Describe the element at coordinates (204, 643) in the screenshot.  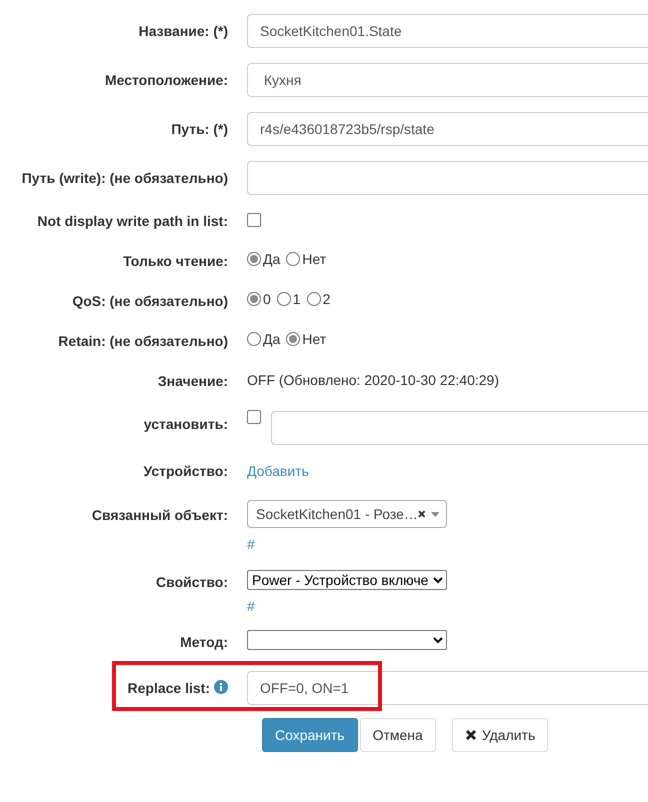
I see `field-label: Метод:` at that location.